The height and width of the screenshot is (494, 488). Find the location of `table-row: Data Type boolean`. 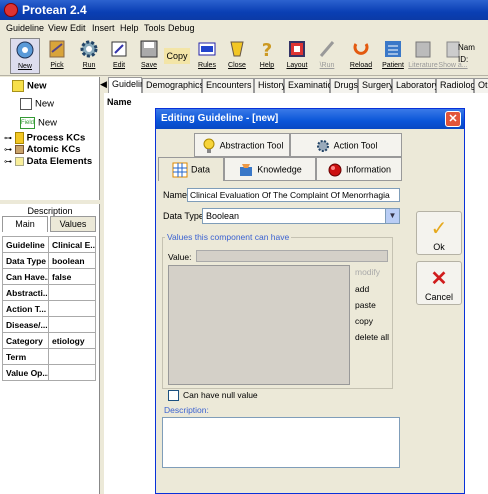

table-row: Data Type boolean is located at coordinates (49, 260).